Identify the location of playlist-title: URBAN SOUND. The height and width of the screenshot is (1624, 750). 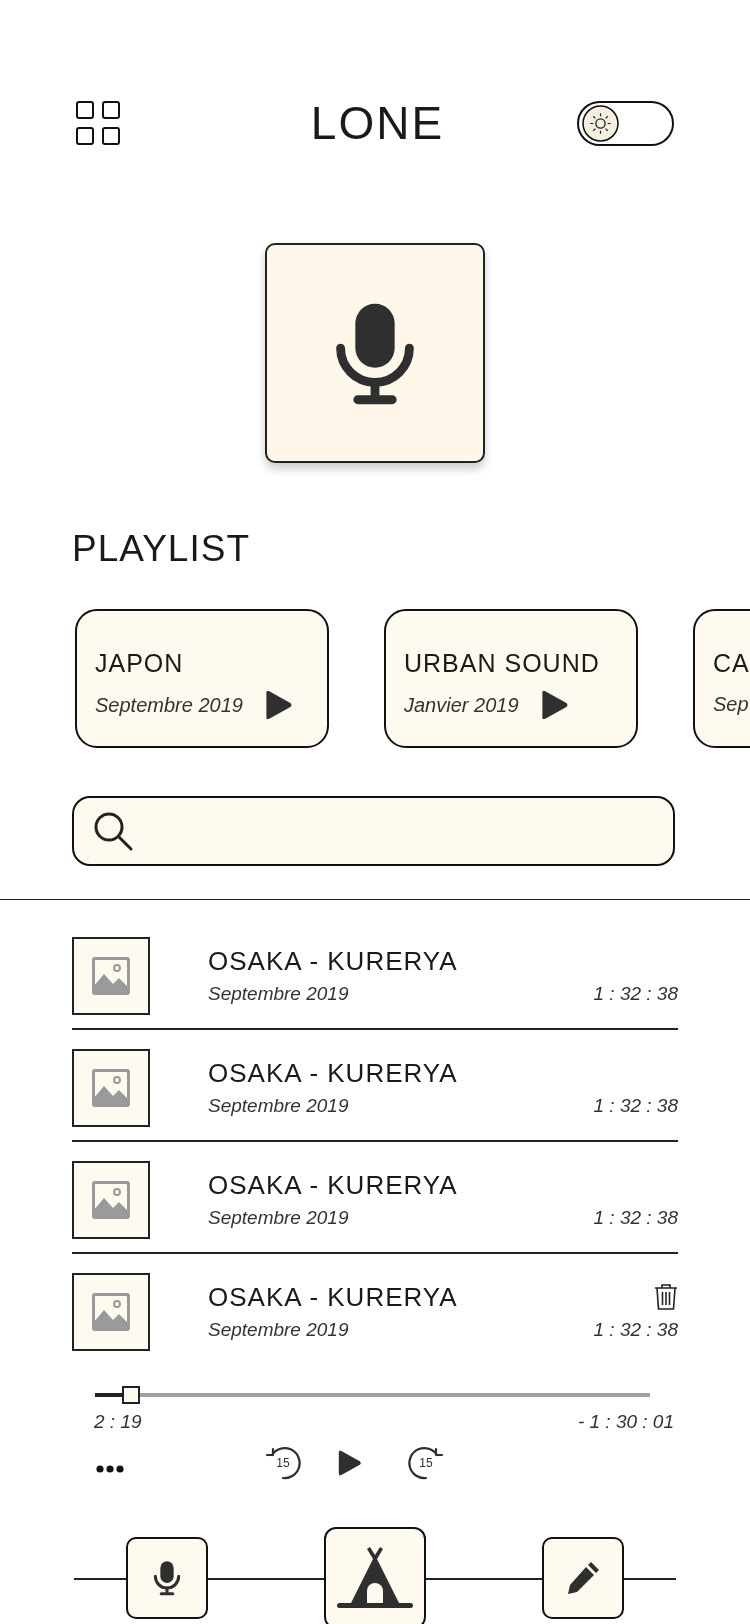
(502, 663).